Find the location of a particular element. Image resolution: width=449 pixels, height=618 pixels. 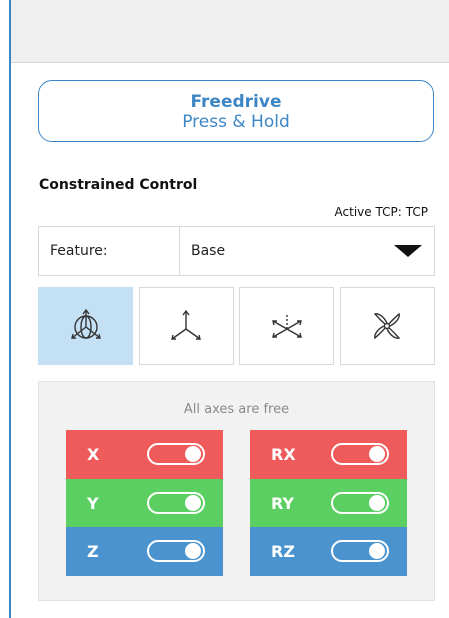

axis-label-y: Y is located at coordinates (93, 503).